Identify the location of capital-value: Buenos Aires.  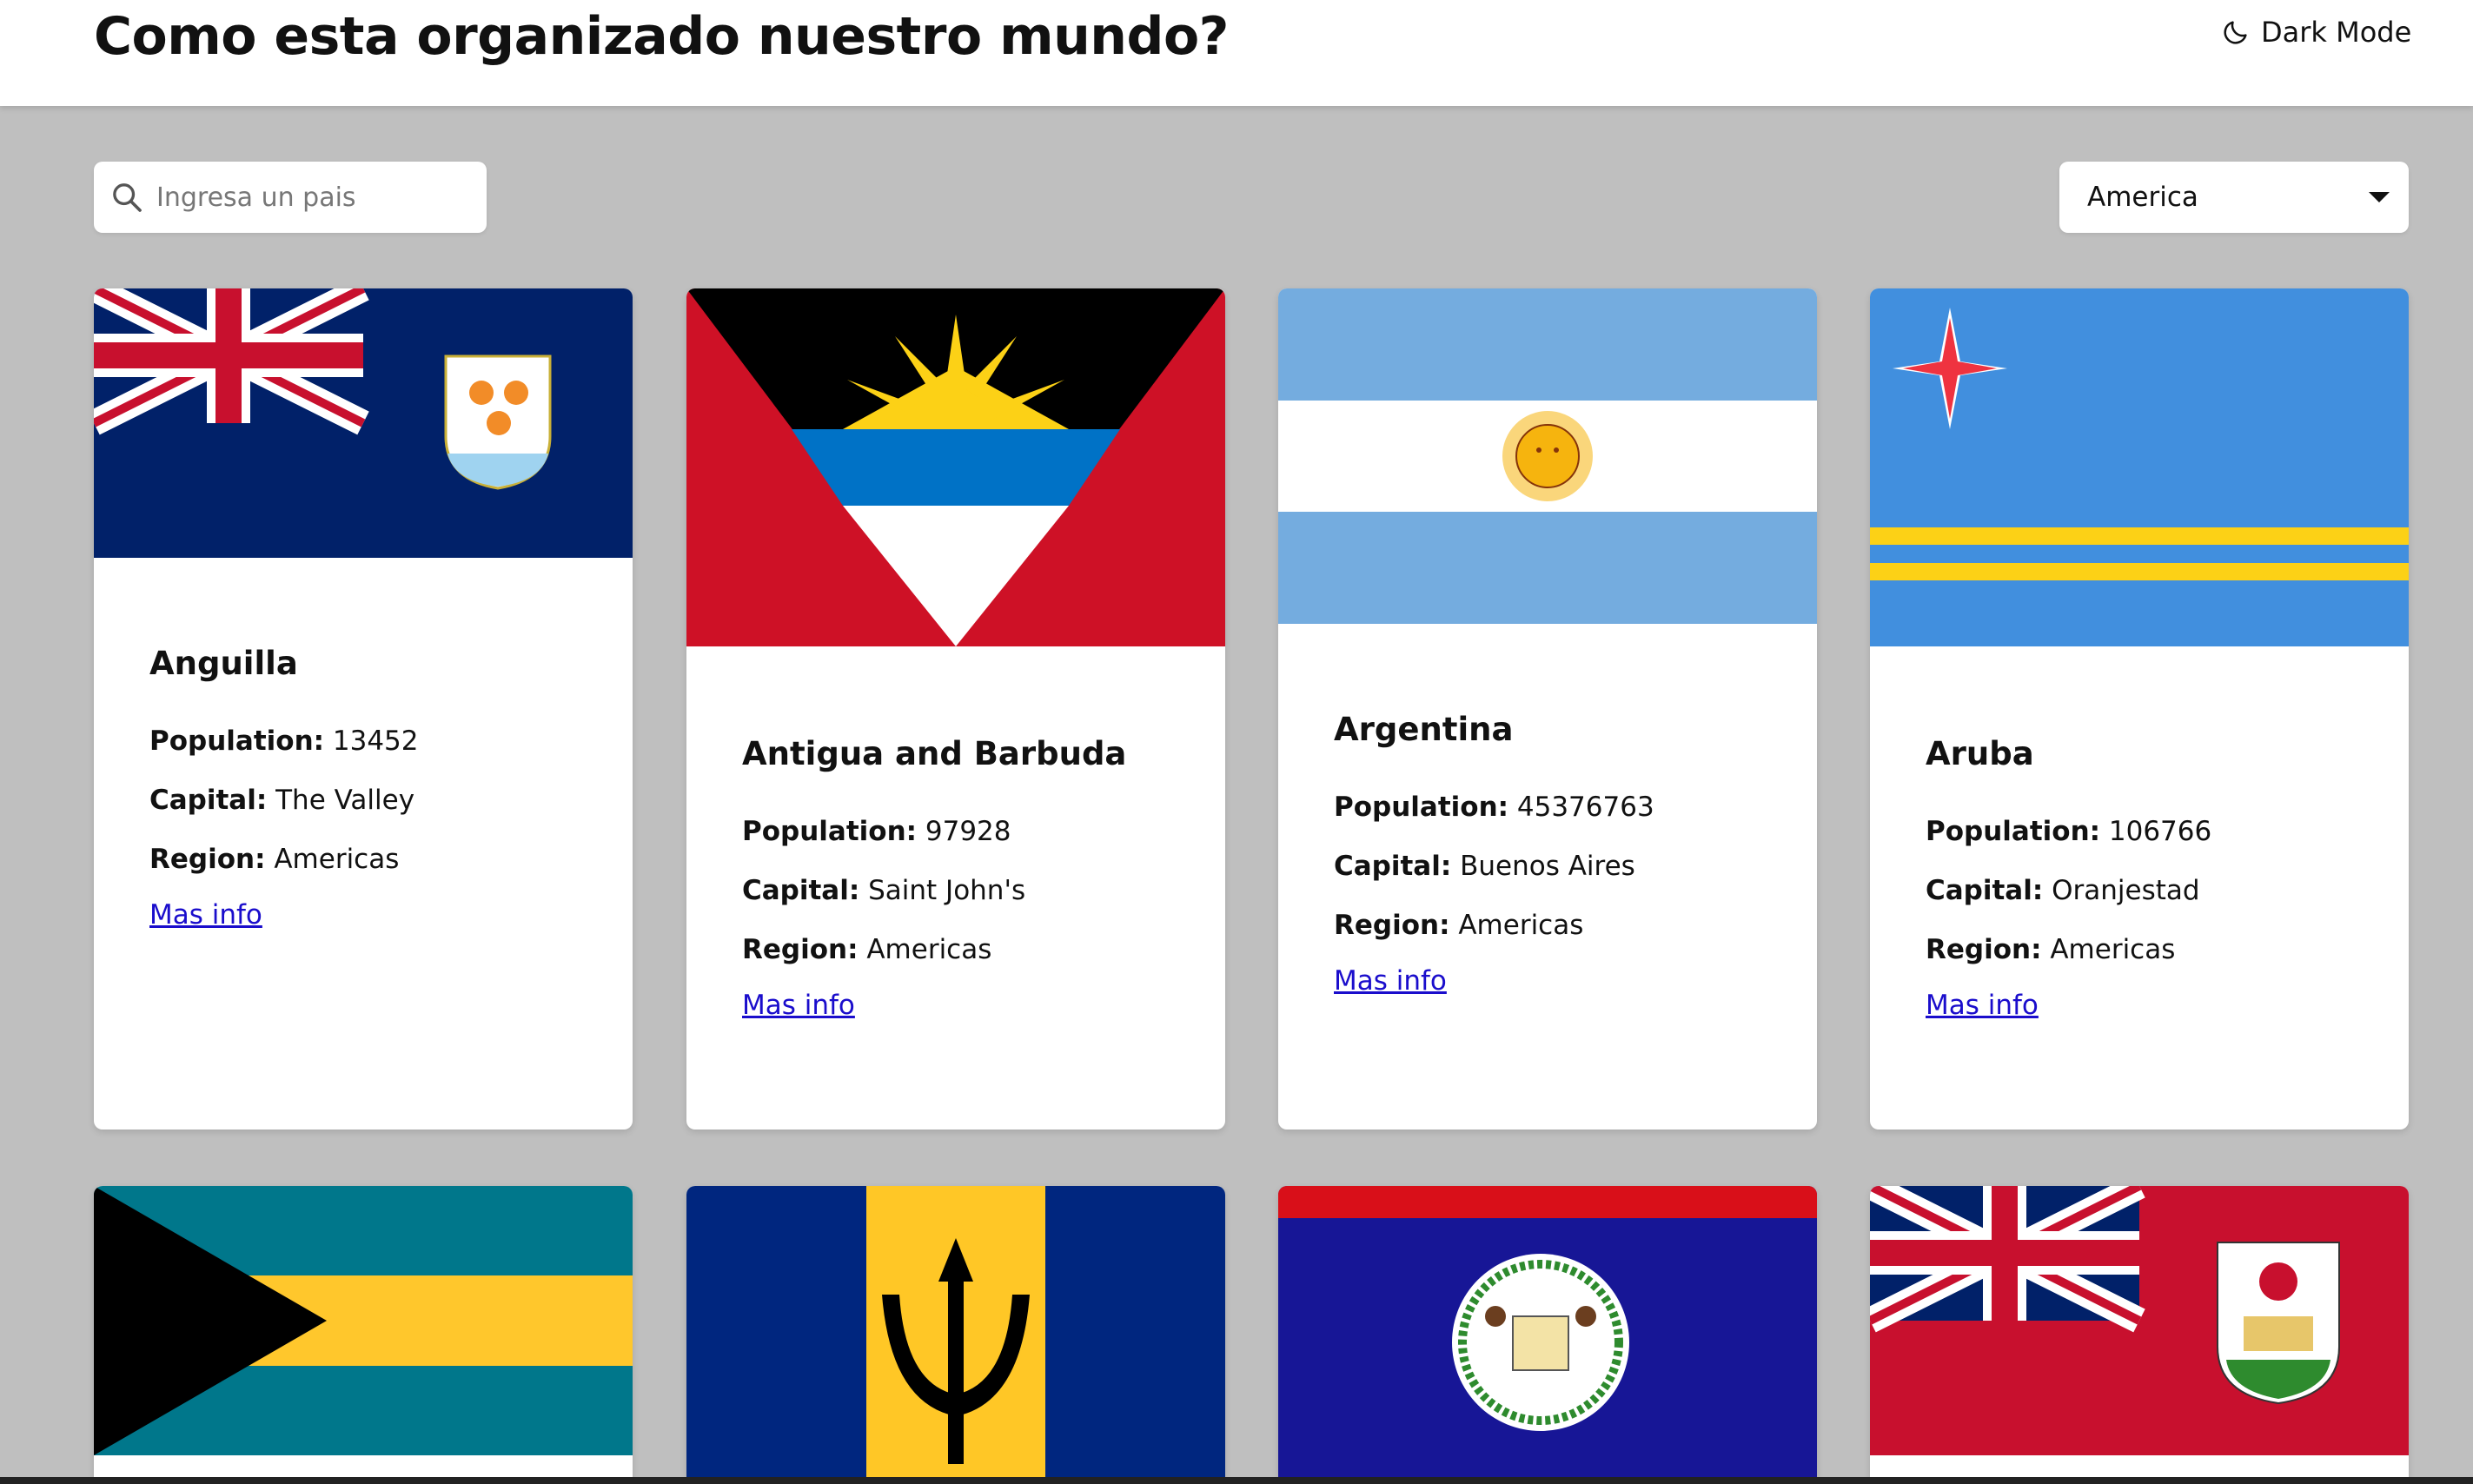
(1547, 866).